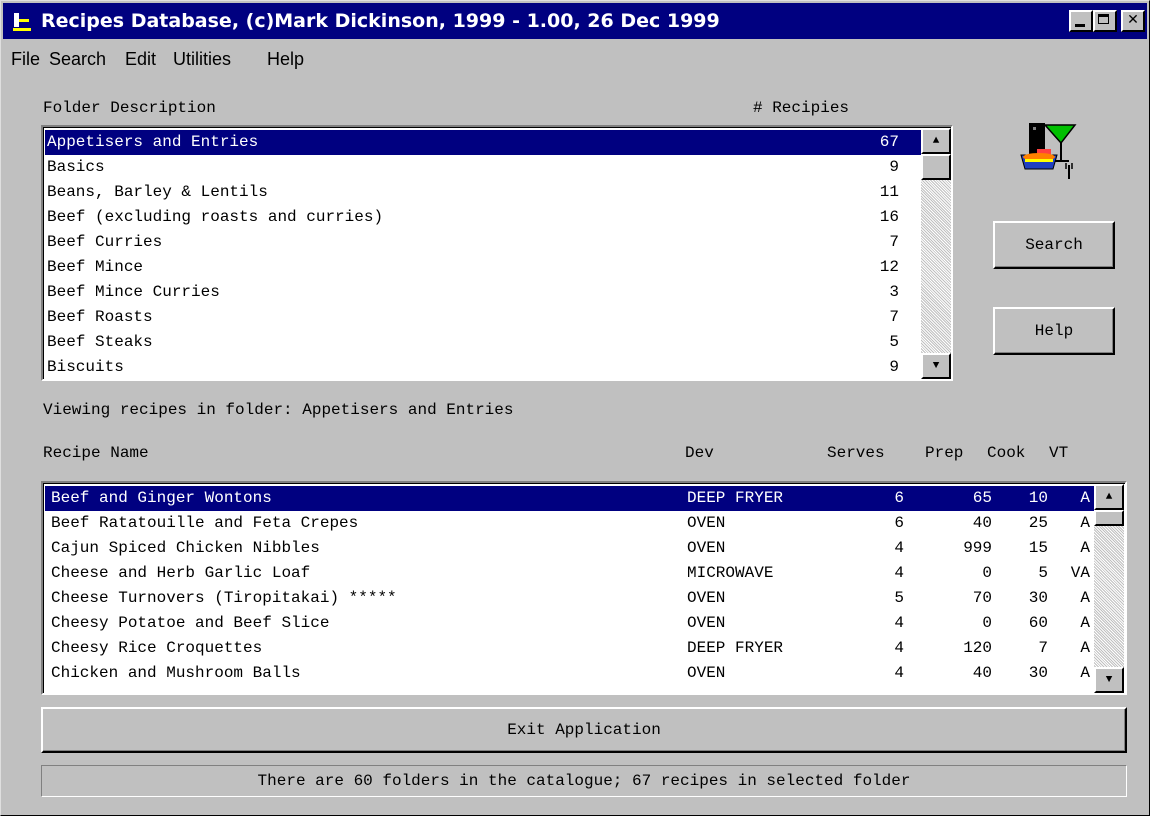 The width and height of the screenshot is (1150, 816). Describe the element at coordinates (1038, 523) in the screenshot. I see `recipe-cook: 25` at that location.